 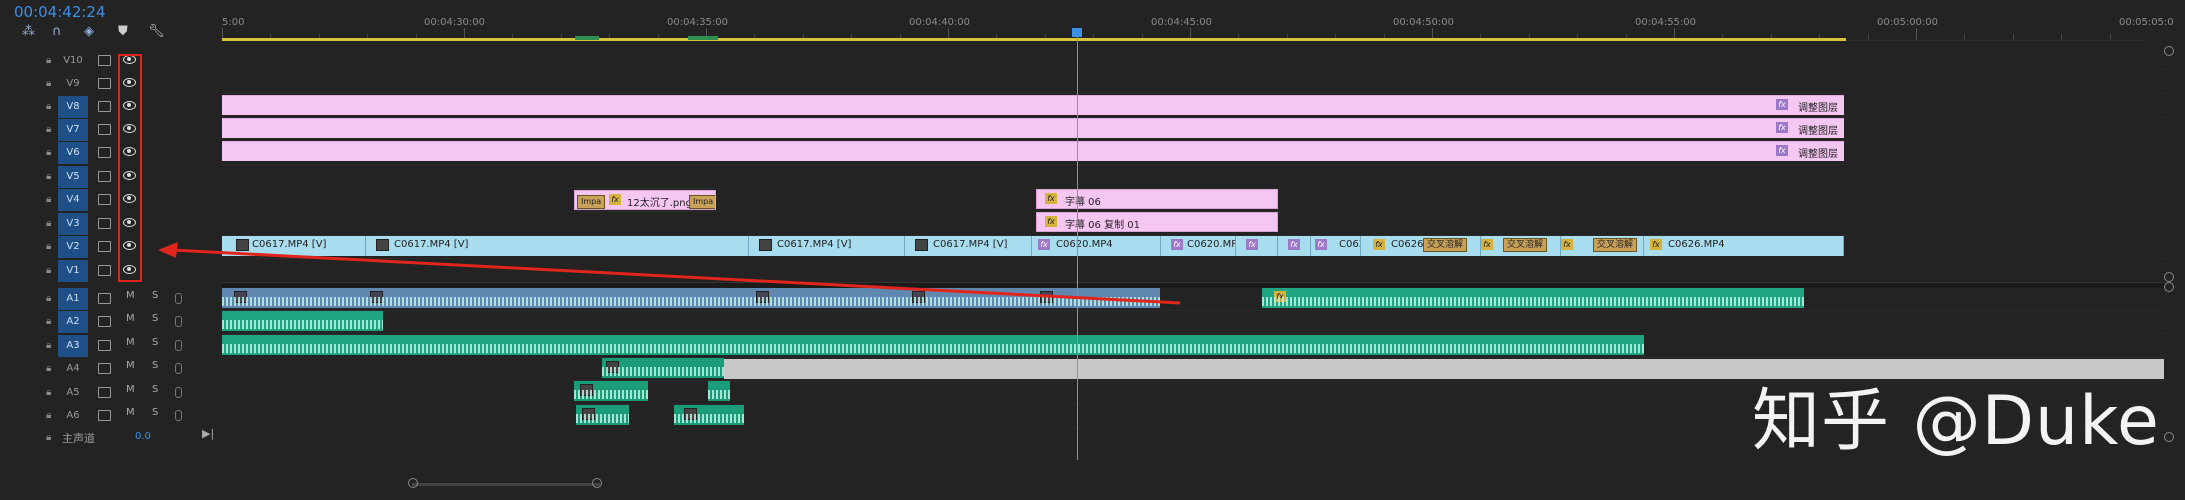 I want to click on linked-selection-icon: ◈, so click(x=89, y=31).